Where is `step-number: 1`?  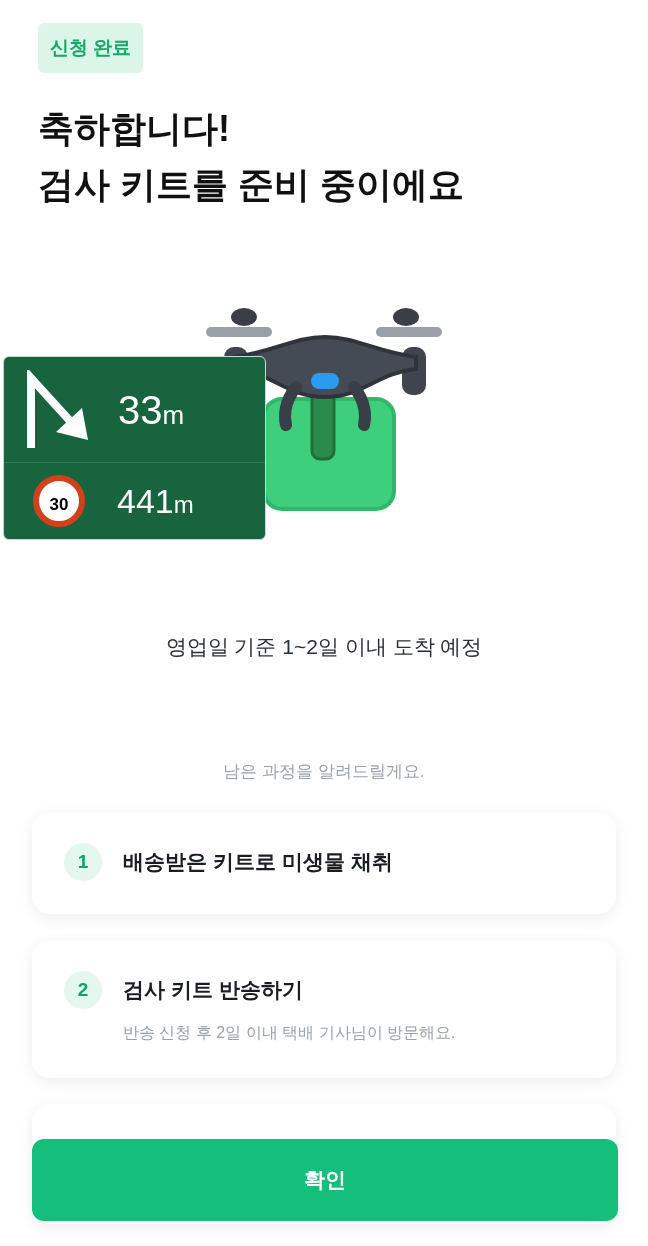
step-number: 1 is located at coordinates (83, 862).